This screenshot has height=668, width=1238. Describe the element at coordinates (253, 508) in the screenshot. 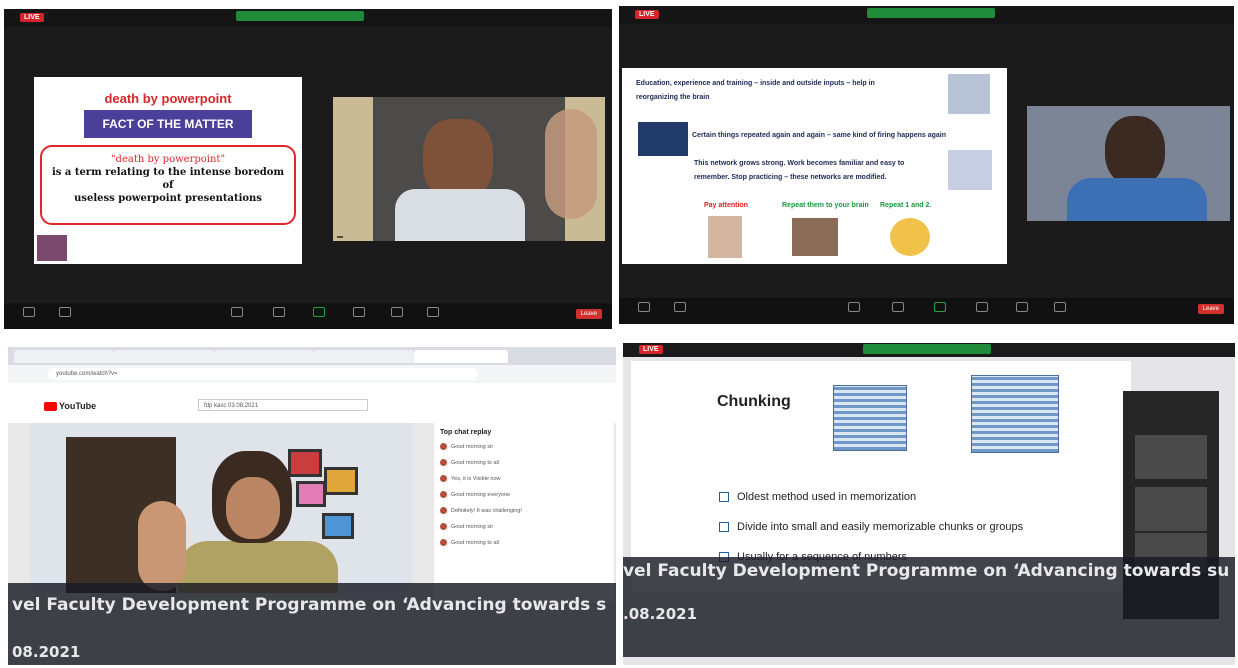

I see `speaker-face` at that location.